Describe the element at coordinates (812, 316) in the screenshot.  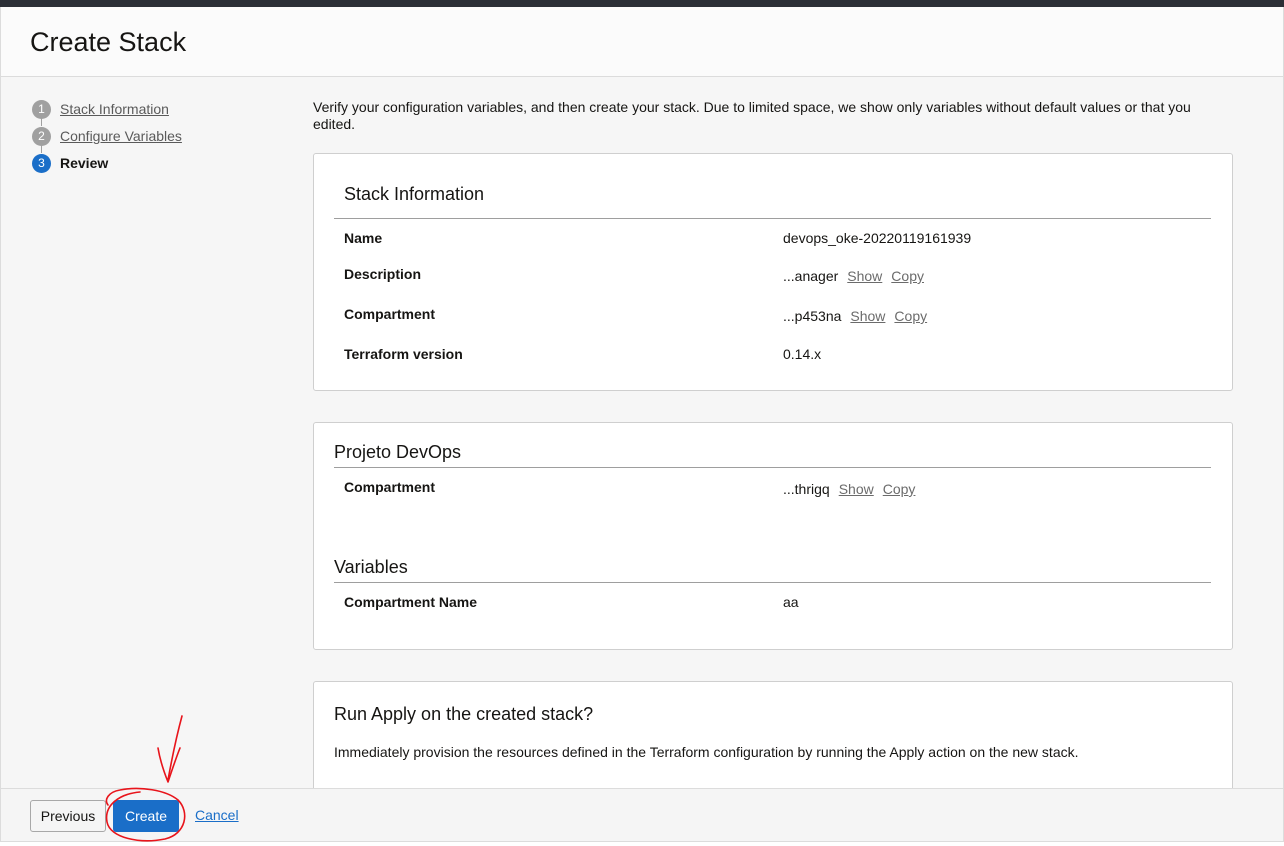
I see `compartment-value: ...p453na` at that location.